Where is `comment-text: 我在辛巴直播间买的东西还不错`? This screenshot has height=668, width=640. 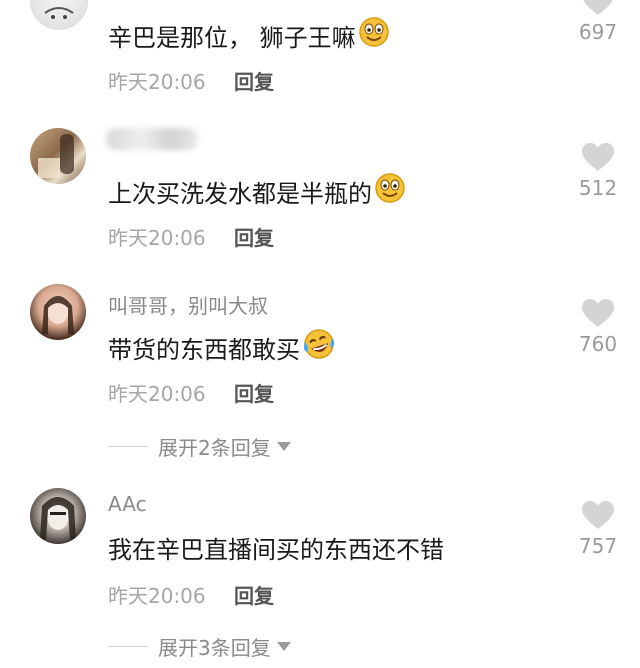
comment-text: 我在辛巴直播间买的东西还不错 is located at coordinates (276, 547).